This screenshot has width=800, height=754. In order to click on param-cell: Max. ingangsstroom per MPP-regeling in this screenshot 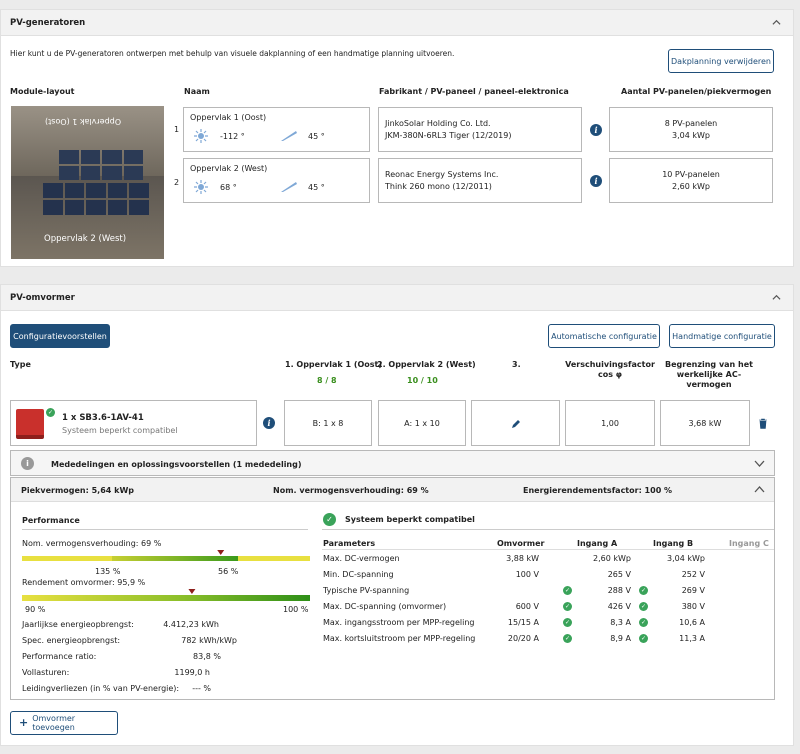, I will do `click(399, 622)`.